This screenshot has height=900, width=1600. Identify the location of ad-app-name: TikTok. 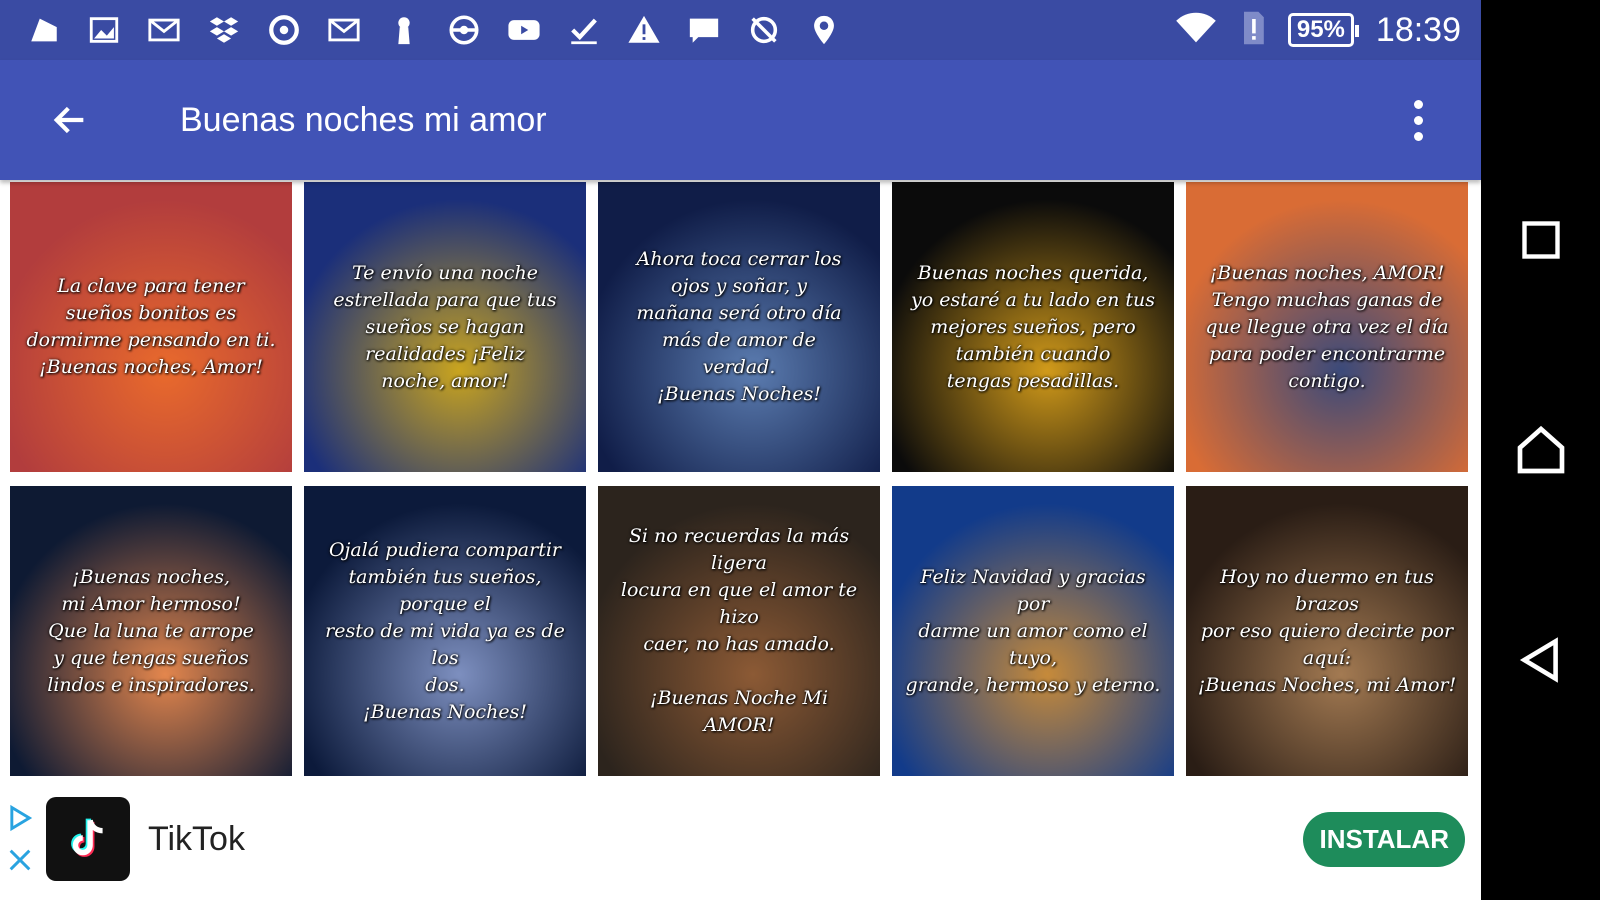
(196, 838).